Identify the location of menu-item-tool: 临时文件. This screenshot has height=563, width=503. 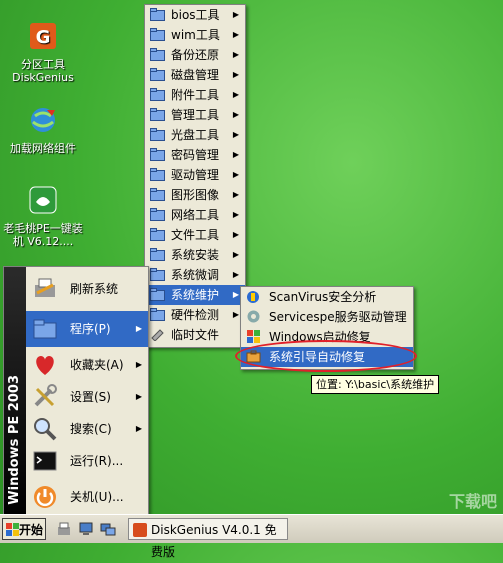
(195, 335).